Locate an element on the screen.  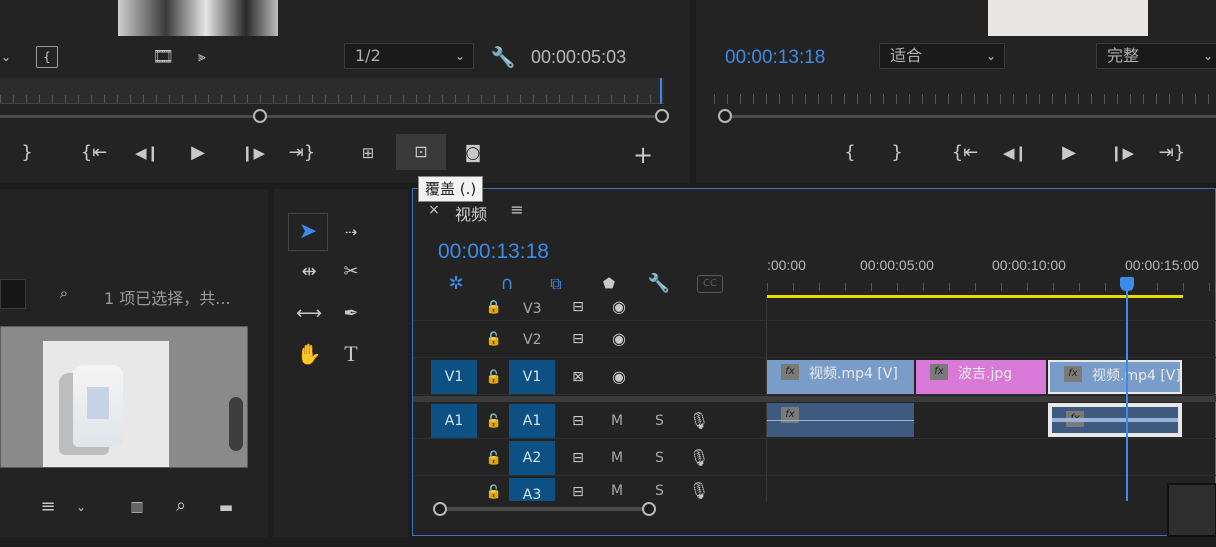
type-tool-icon: T is located at coordinates (351, 354).